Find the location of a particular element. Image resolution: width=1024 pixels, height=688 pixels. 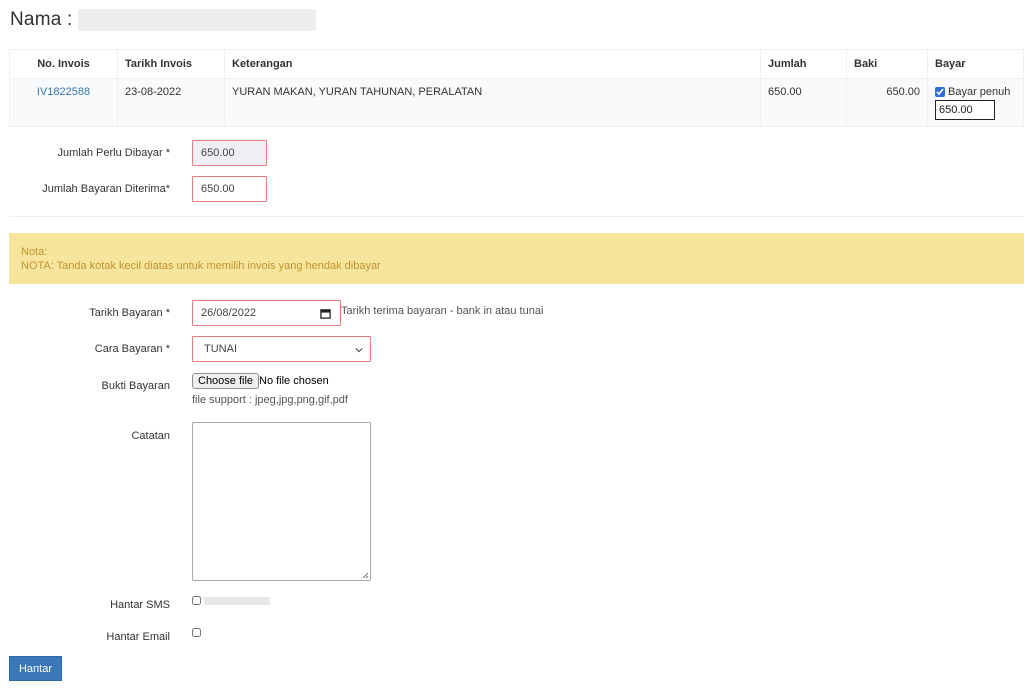

send-email-label: Hantar Email is located at coordinates (138, 637).